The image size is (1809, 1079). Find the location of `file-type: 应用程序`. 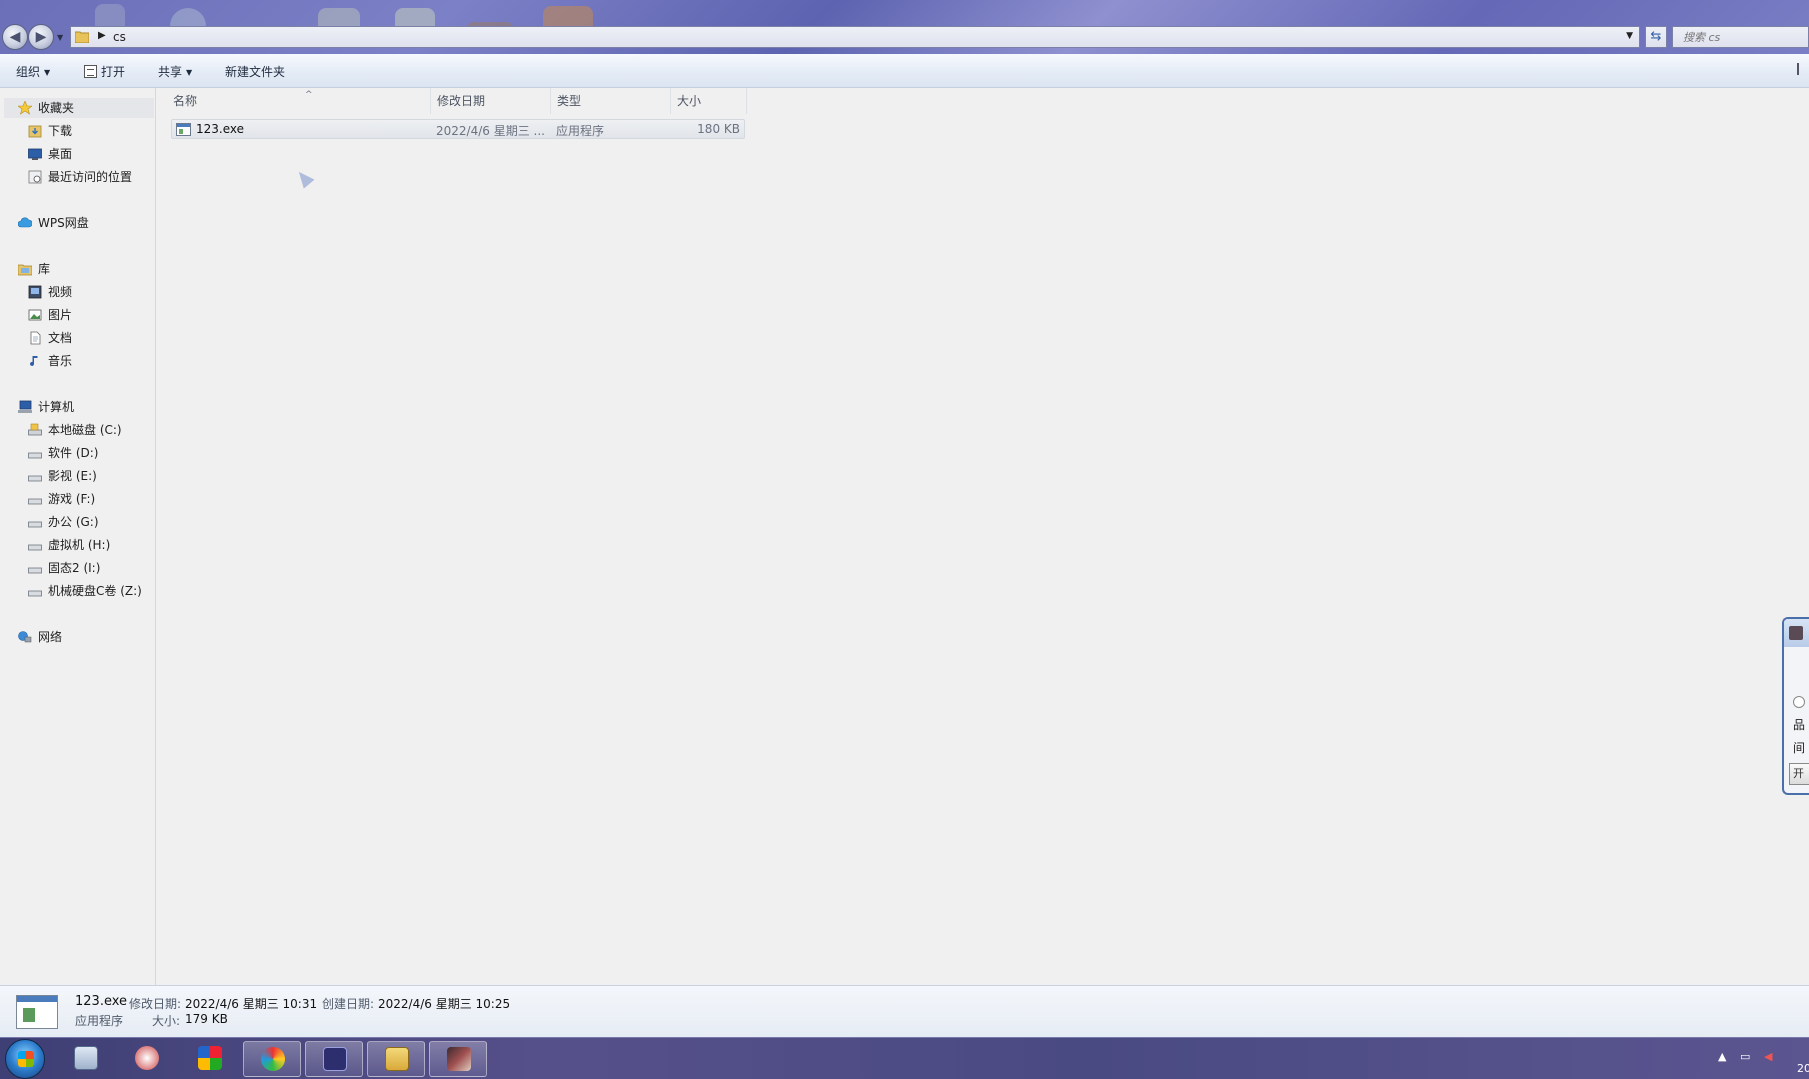

file-type: 应用程序 is located at coordinates (580, 131).